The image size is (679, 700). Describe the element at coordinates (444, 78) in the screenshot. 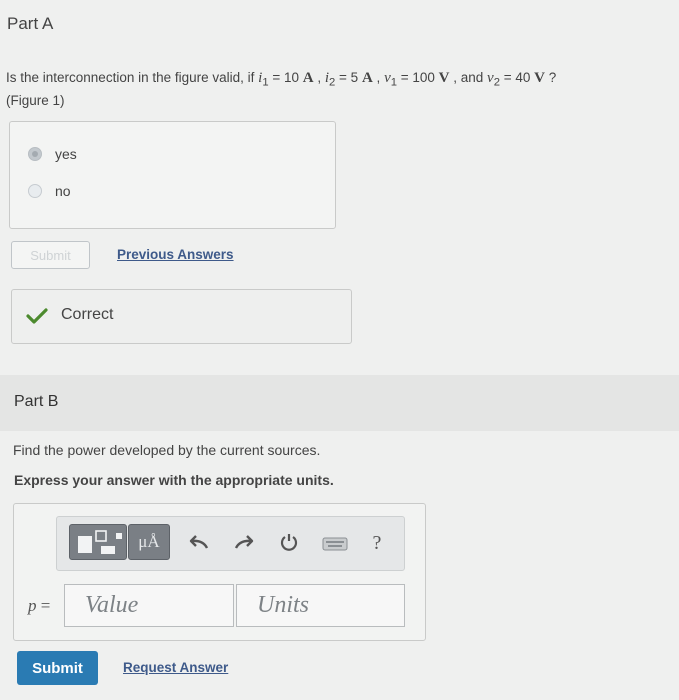

I see `v1-unit: V` at that location.